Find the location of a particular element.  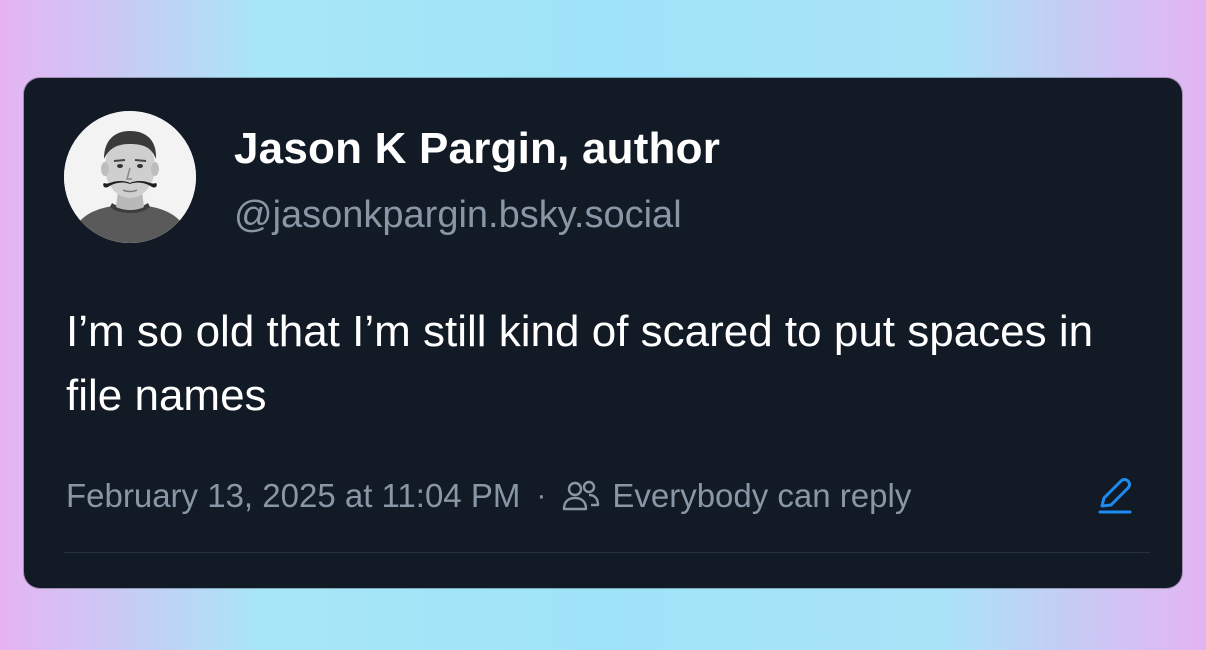

author-avatar is located at coordinates (130, 177).